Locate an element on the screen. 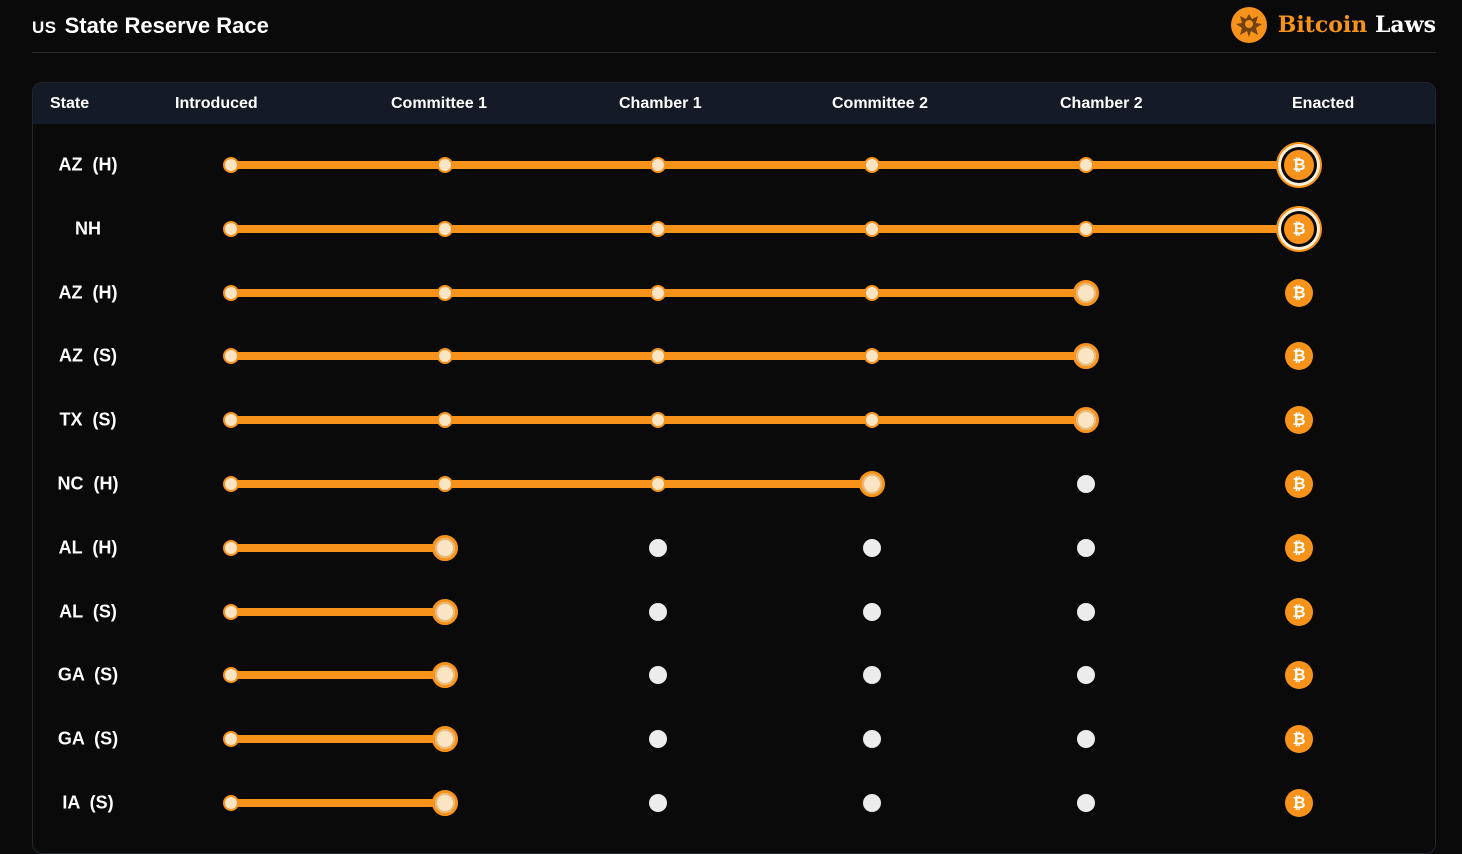  eagle-emblem-icon is located at coordinates (1248, 25).